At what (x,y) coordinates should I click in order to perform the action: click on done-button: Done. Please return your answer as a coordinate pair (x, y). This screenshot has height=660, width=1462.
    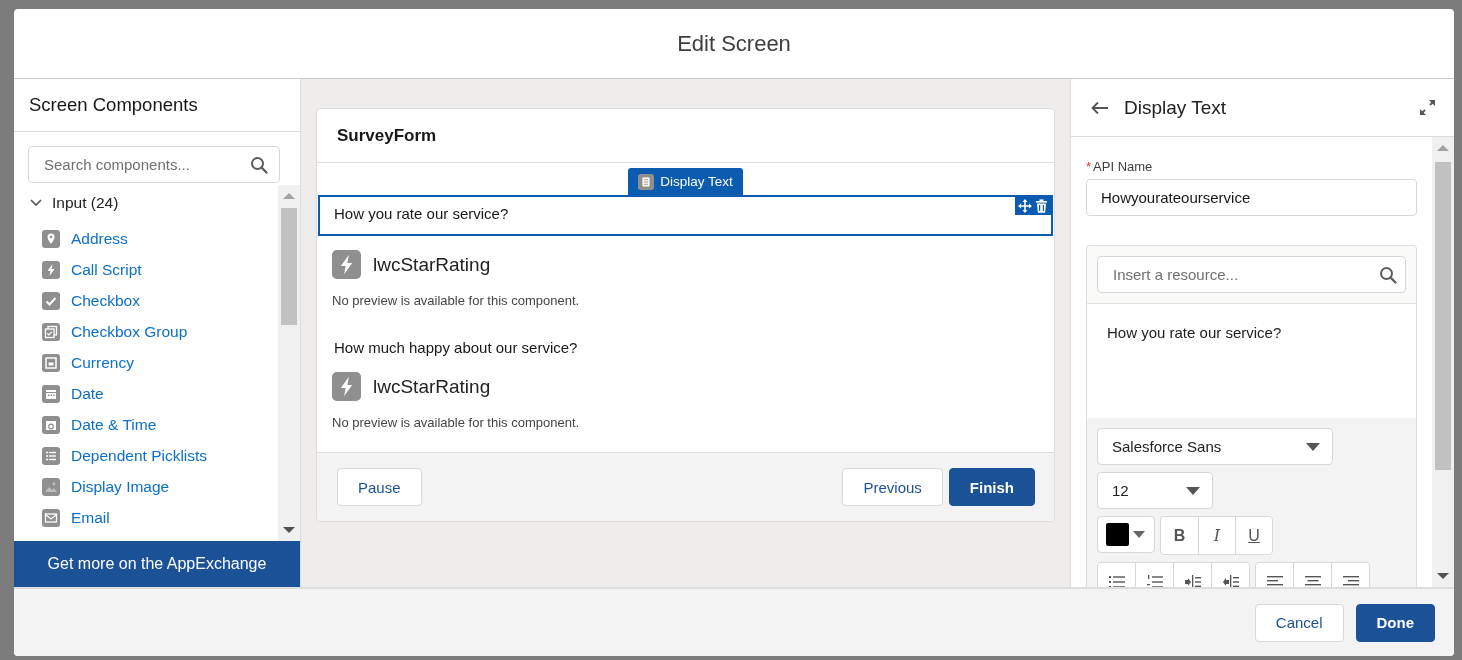
    Looking at the image, I should click on (1395, 622).